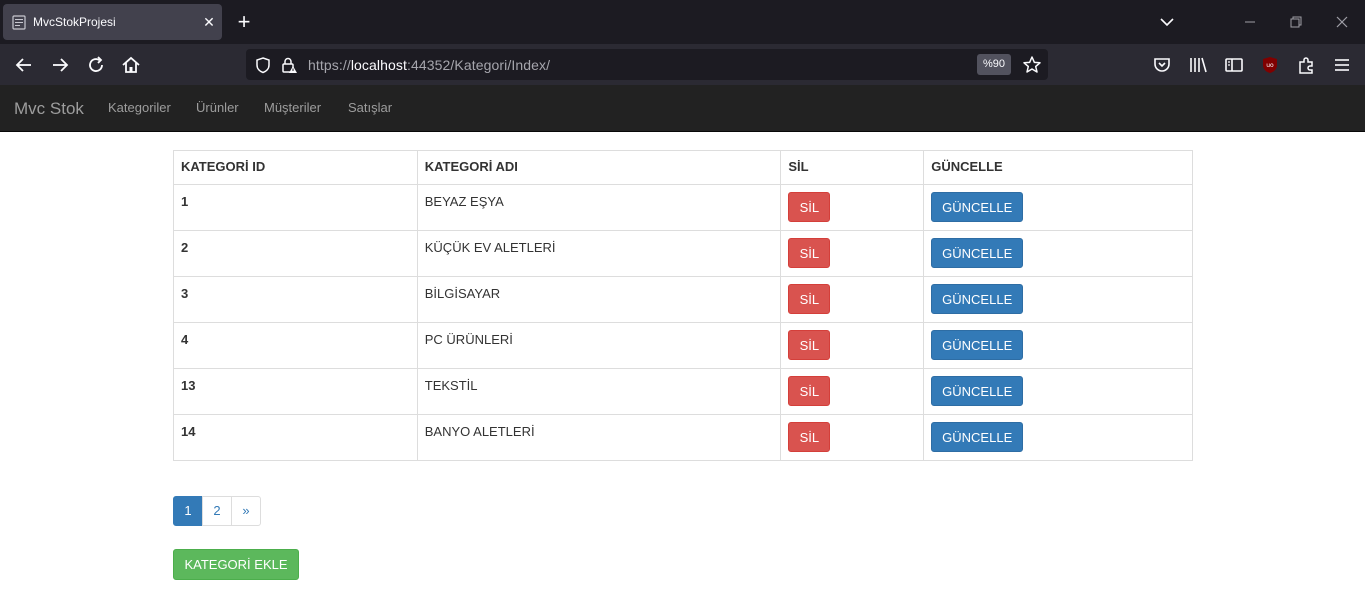 This screenshot has width=1365, height=613. What do you see at coordinates (1296, 22) in the screenshot?
I see `restore-icon` at bounding box center [1296, 22].